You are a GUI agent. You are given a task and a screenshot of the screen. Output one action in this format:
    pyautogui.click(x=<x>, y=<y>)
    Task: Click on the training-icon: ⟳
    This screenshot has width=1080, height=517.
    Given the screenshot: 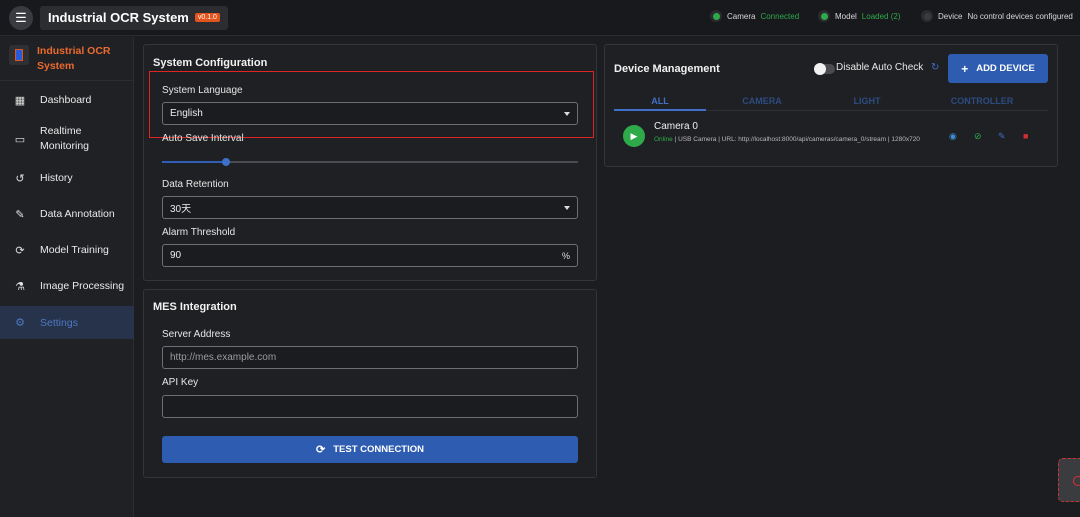 What is the action you would take?
    pyautogui.click(x=20, y=250)
    